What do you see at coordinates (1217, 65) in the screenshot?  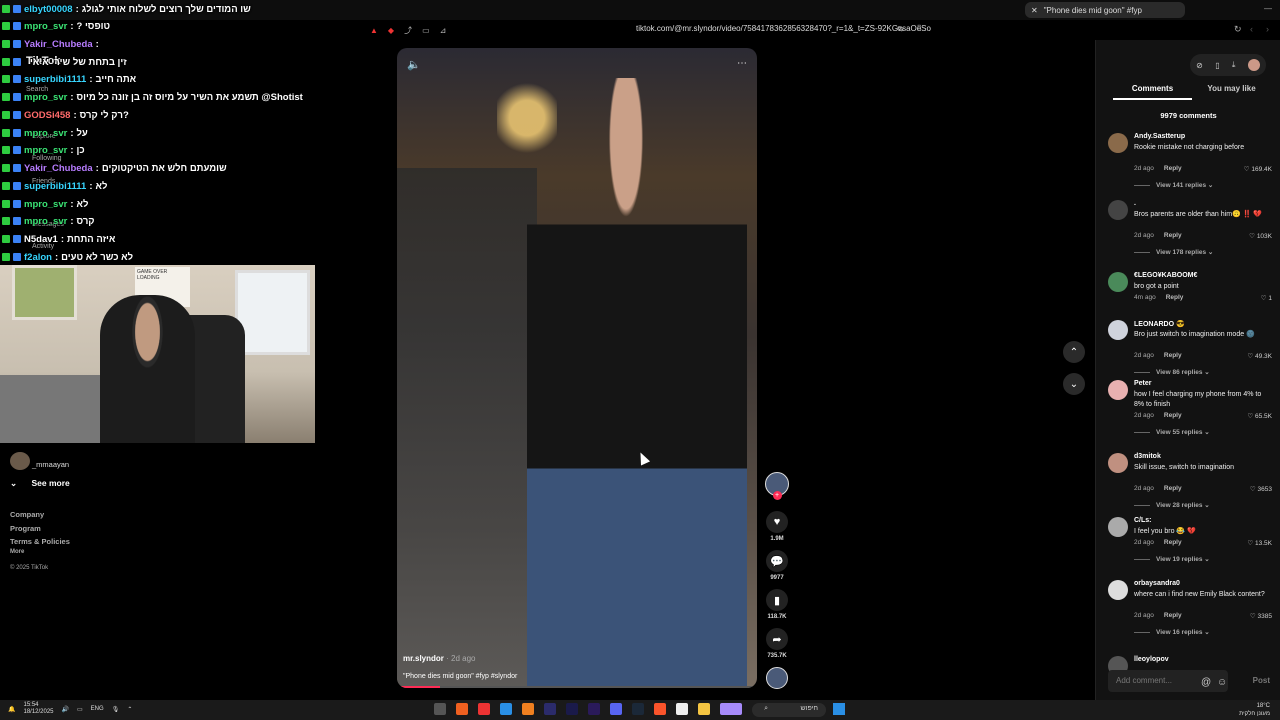 I see `phone-icon: ▯` at bounding box center [1217, 65].